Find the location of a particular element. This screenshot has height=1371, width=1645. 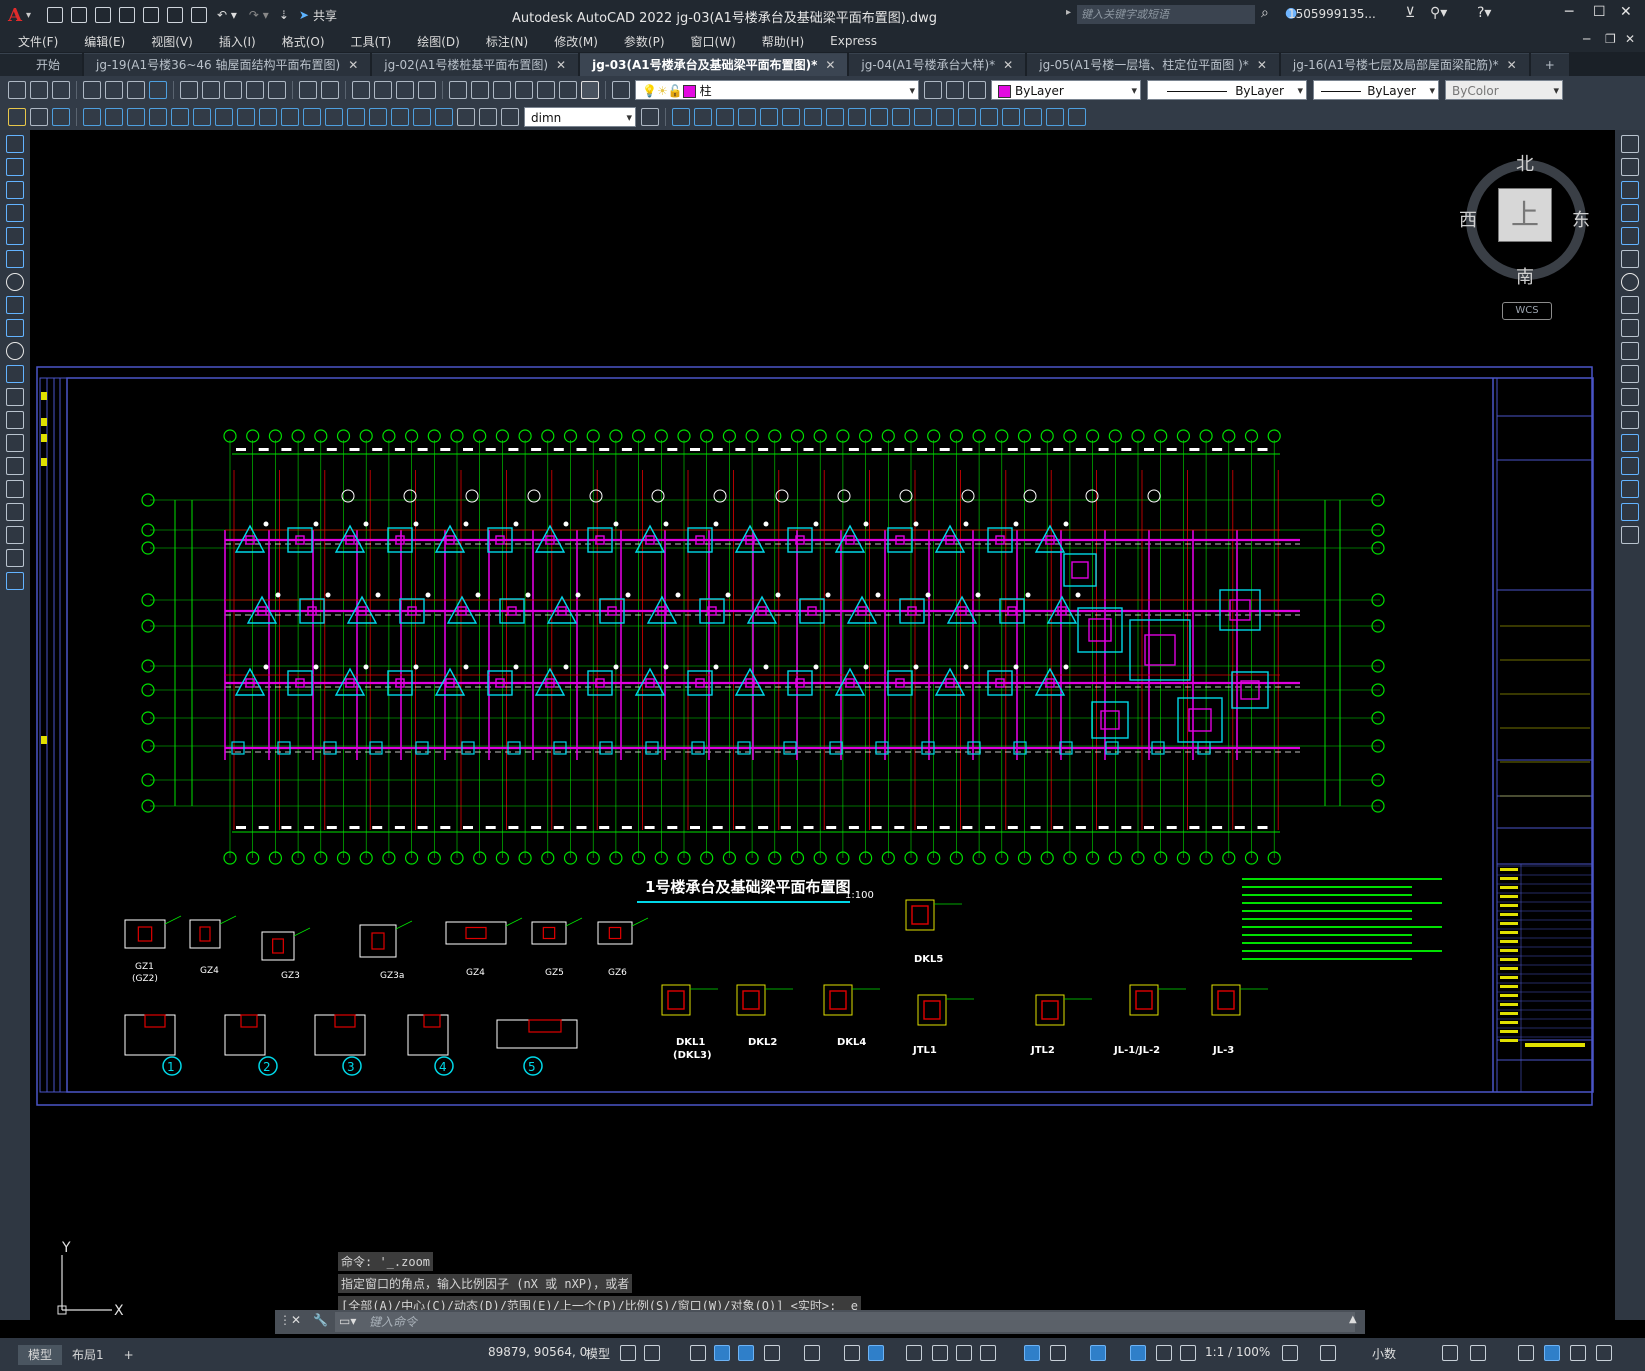

offset-icon is located at coordinates (1630, 213).